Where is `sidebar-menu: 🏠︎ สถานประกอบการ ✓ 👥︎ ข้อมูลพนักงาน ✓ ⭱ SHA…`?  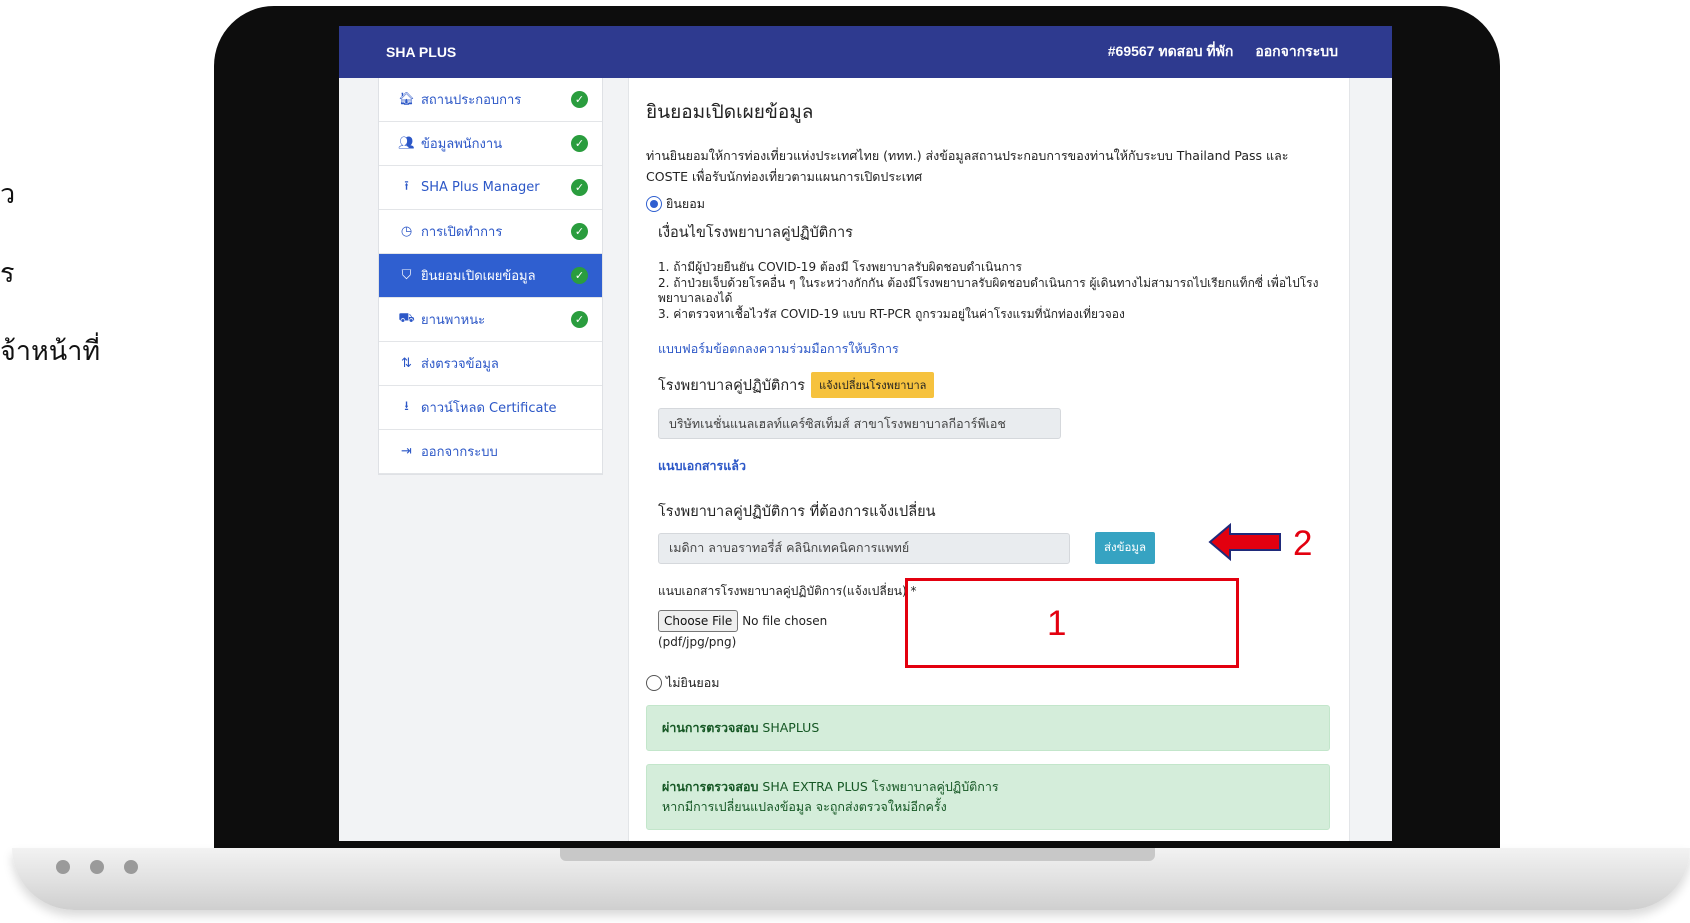 sidebar-menu: 🏠︎ สถานประกอบการ ✓ 👥︎ ข้อมูลพนักงาน ✓ ⭱ SHA… is located at coordinates (490, 276).